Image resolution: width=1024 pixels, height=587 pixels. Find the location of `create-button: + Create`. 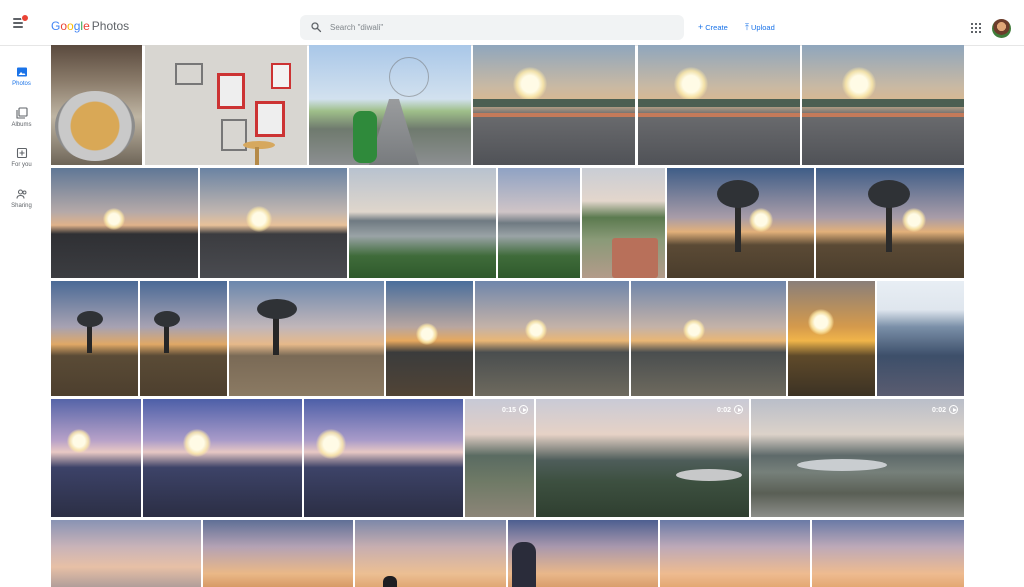

create-button: + Create is located at coordinates (713, 27).